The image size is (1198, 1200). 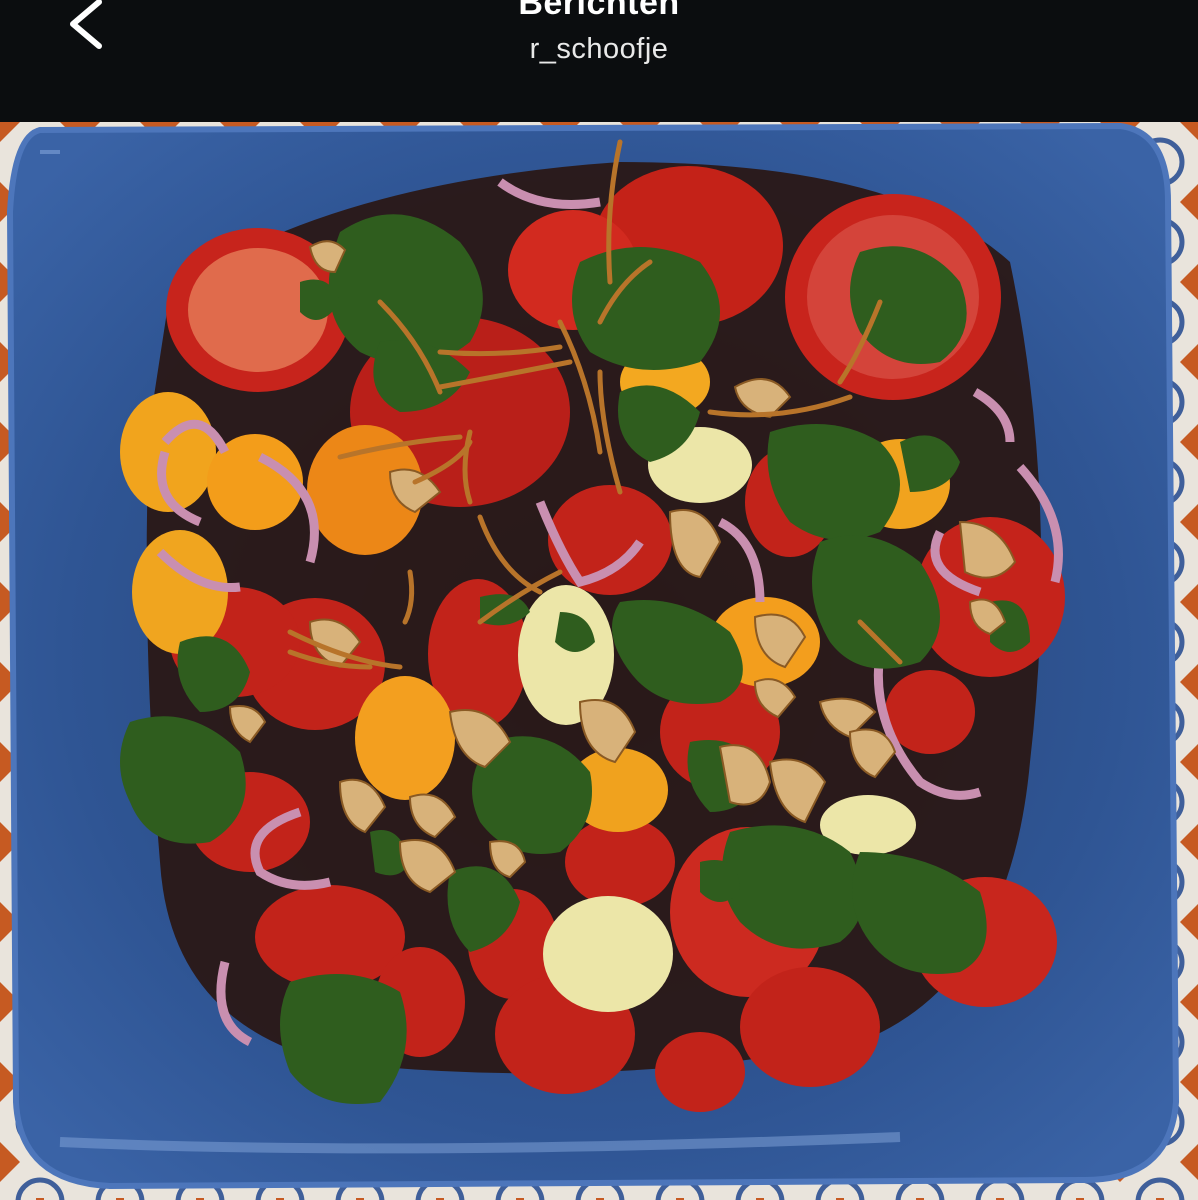 I want to click on account-username: r_schoofje, so click(x=599, y=49).